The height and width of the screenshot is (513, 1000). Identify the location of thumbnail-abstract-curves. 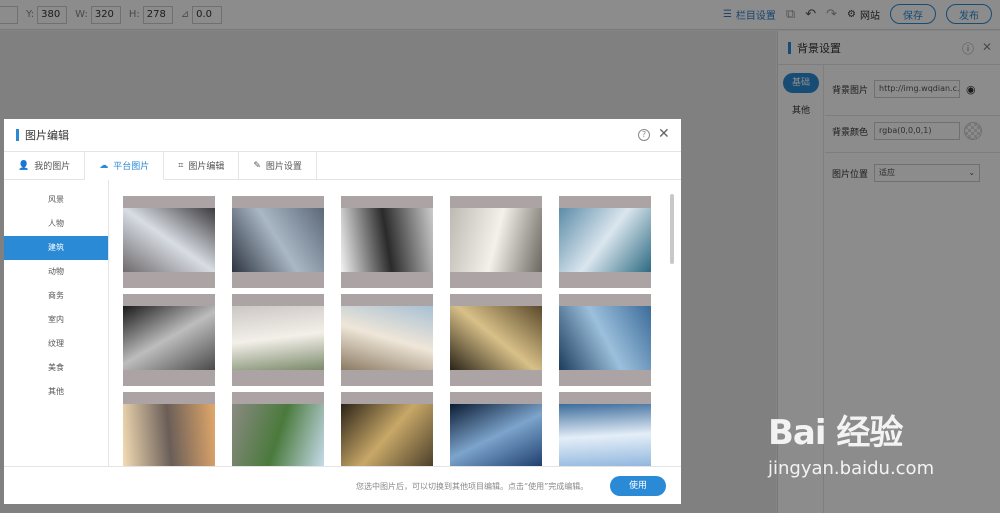
(169, 340).